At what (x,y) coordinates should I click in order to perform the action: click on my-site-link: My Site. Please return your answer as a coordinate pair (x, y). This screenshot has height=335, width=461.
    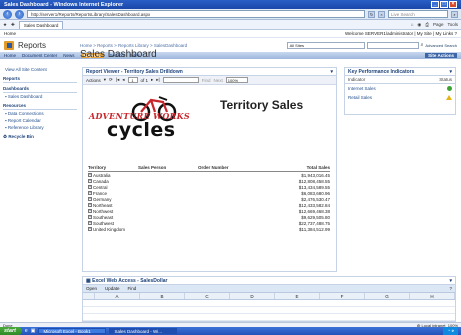
    Looking at the image, I should click on (424, 33).